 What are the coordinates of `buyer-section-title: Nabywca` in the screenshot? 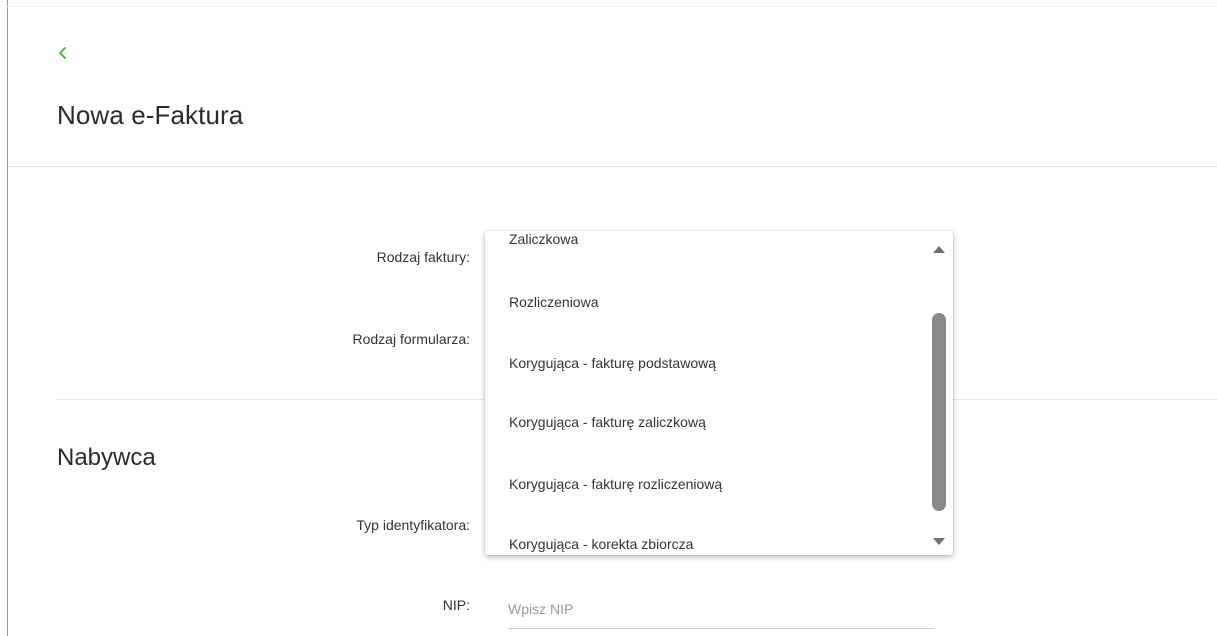 It's located at (106, 457).